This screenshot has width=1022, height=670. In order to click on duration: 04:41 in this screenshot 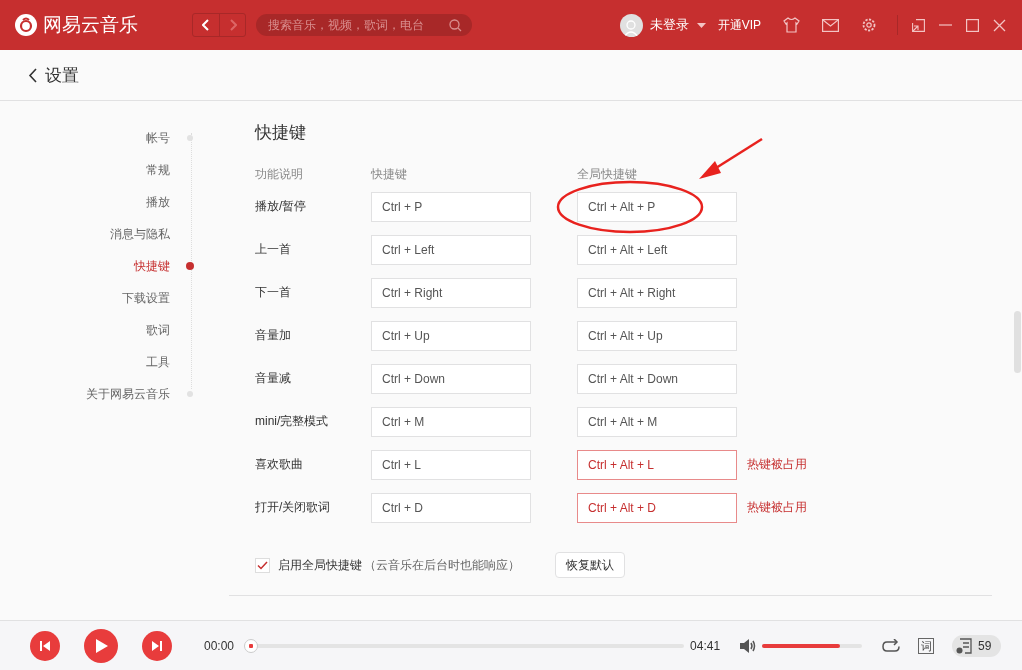, I will do `click(705, 645)`.